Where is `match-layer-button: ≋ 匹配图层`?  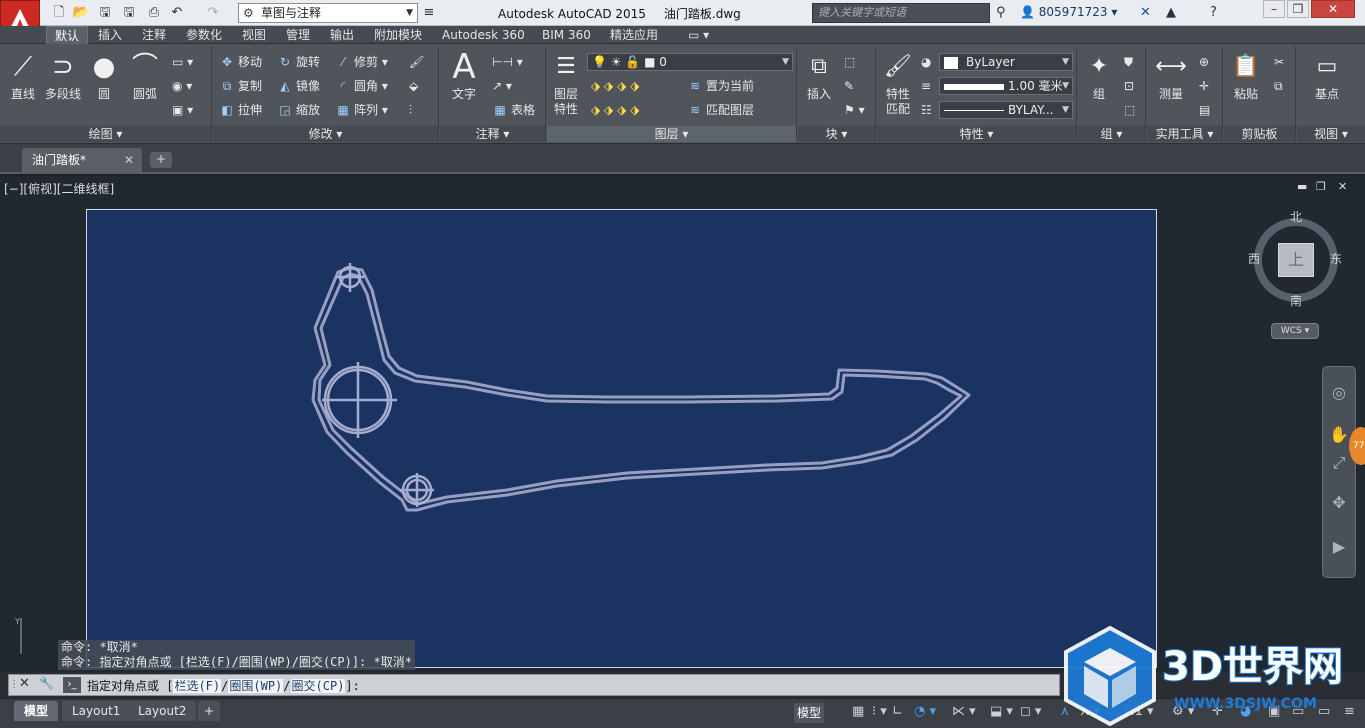
match-layer-button: ≋ 匹配图层 is located at coordinates (720, 110).